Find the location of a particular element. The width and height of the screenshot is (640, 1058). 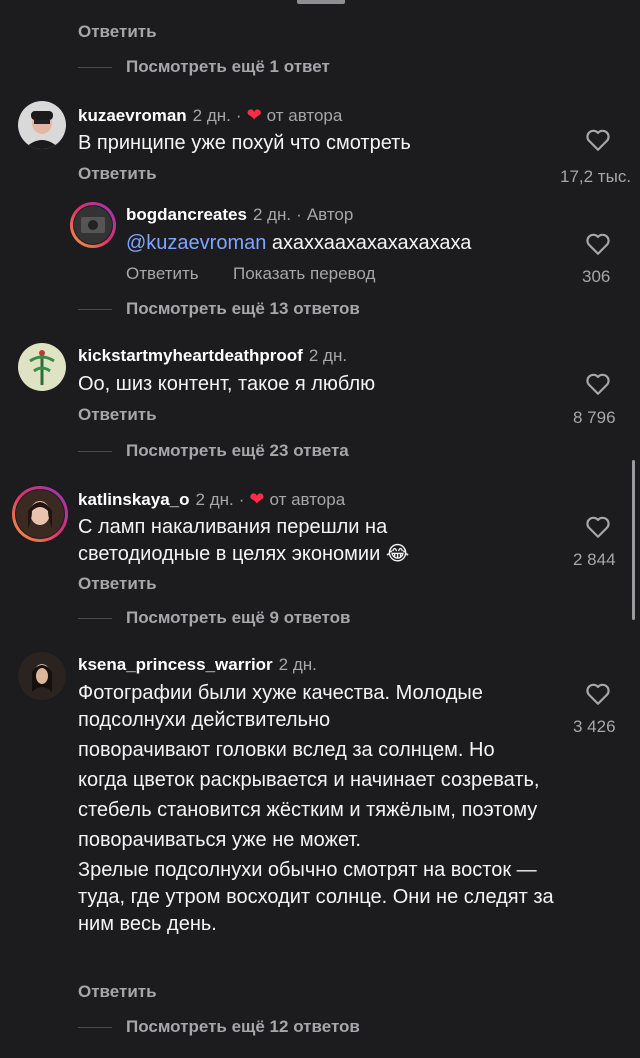

comment-meta: kuzaevroman 2 дн. · ❤ от автора is located at coordinates (210, 115).